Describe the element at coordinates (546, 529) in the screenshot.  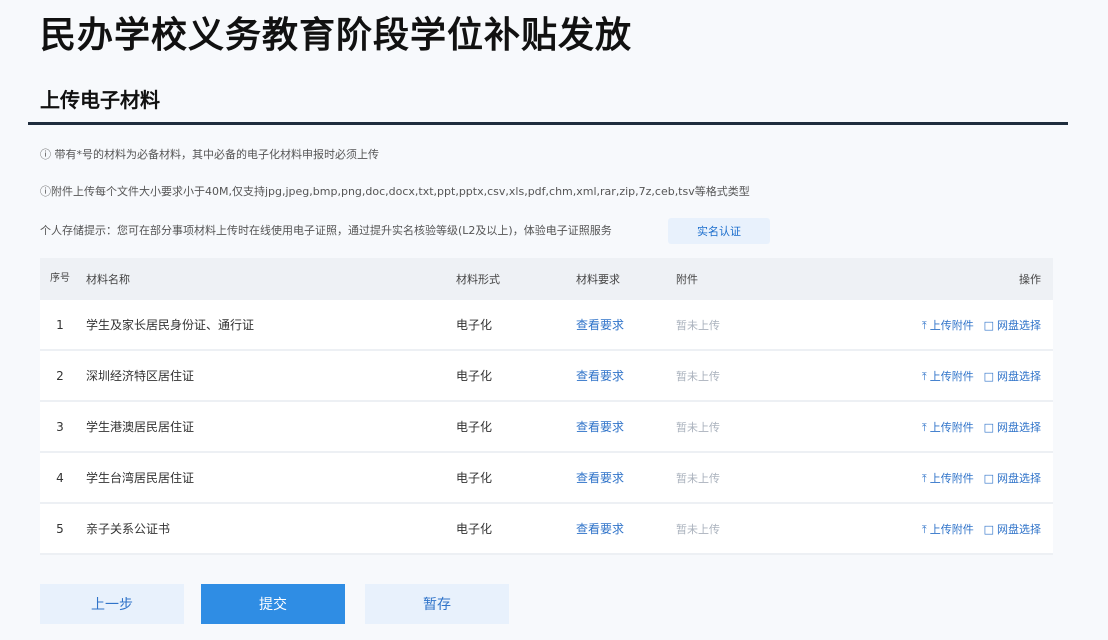
I see `table-row: 5 亲子关系公证书 电子化 查看要求 暂未上传 ⤒ 上传附件 □ 网盘选择` at that location.